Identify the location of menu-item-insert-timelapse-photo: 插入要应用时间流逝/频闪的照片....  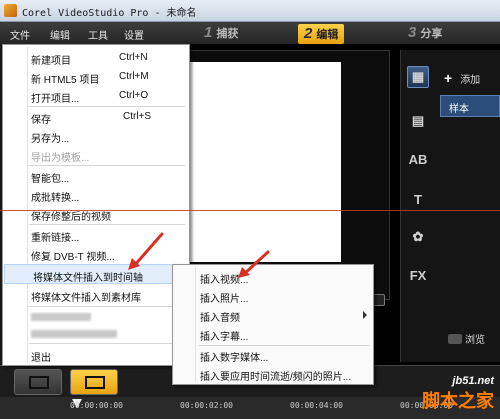
(273, 374).